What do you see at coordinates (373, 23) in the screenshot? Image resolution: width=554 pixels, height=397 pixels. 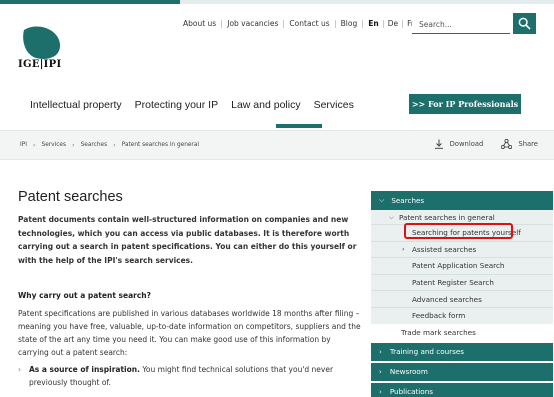 I see `language-en: En` at bounding box center [373, 23].